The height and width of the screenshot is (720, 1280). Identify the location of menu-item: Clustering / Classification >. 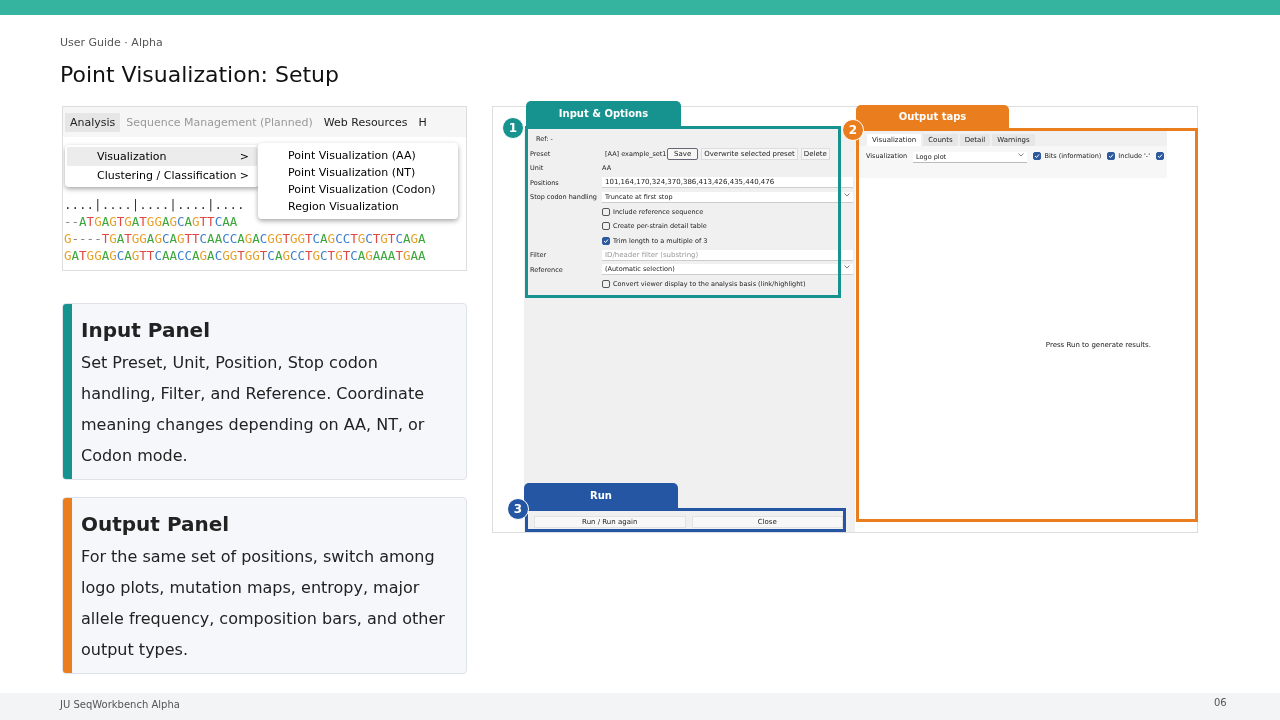
(162, 175).